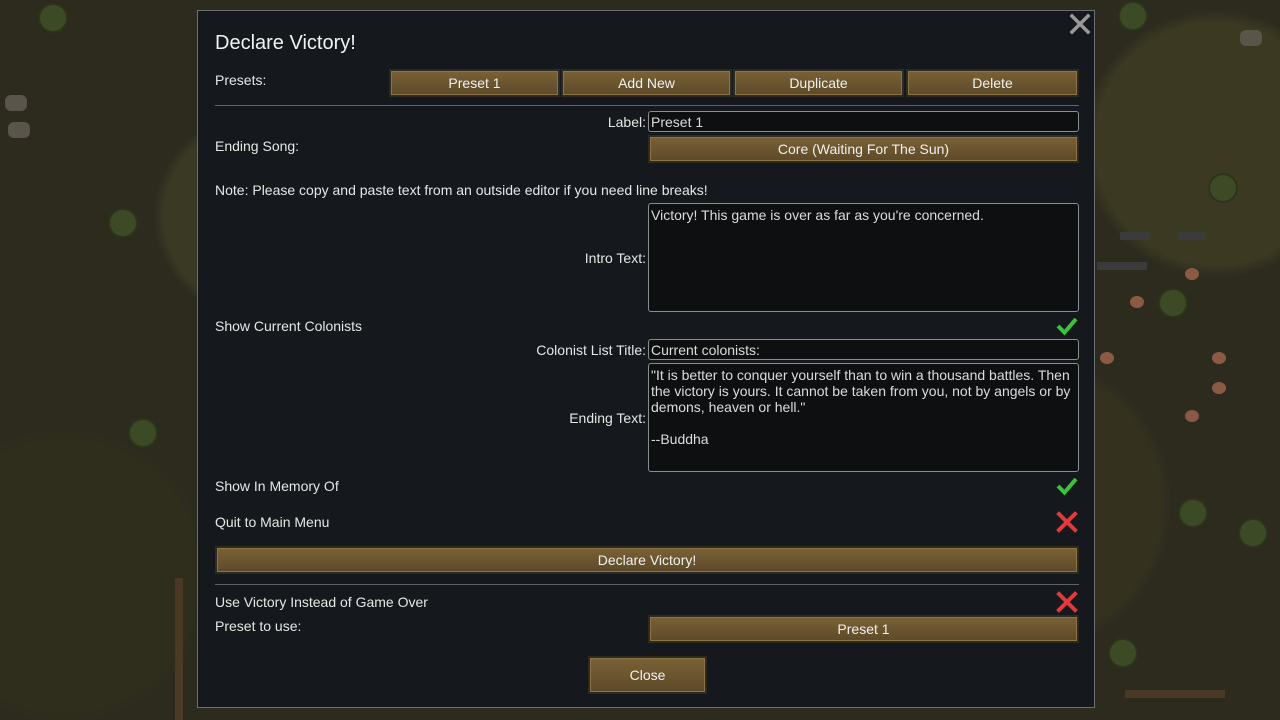  I want to click on show-in-memory-of-label: Show In Memory Of, so click(277, 486).